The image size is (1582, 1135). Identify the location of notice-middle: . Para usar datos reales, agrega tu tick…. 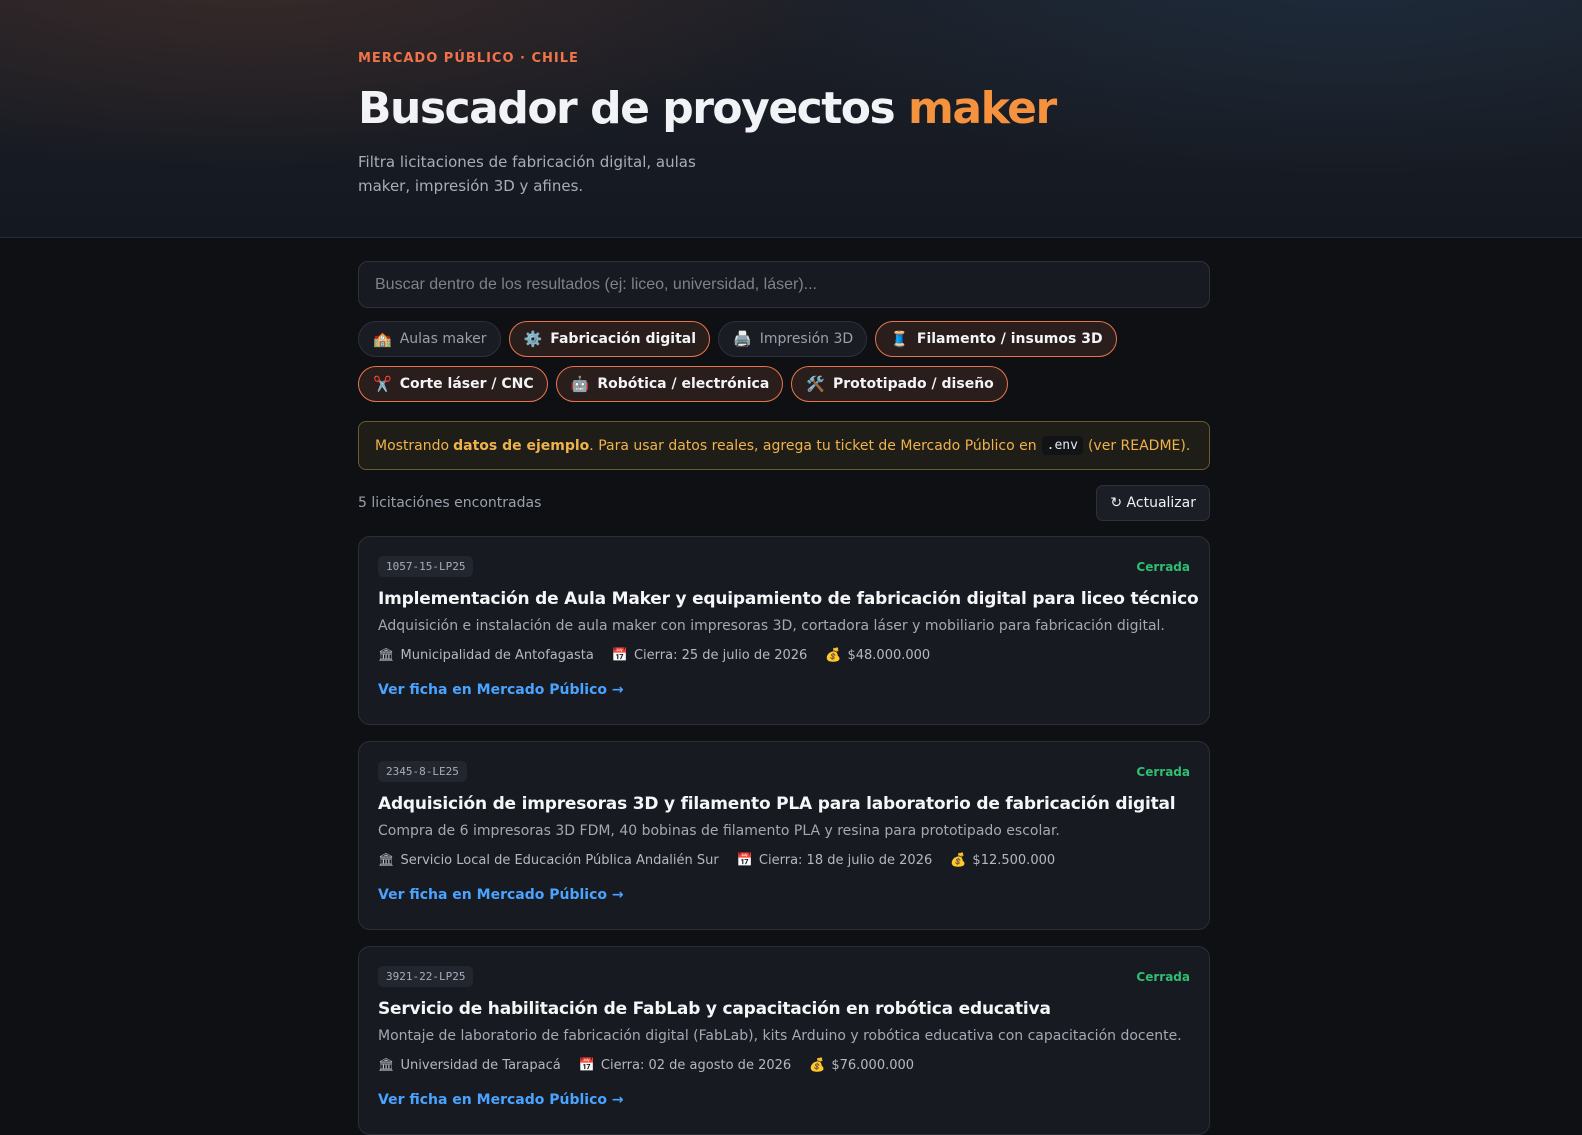
(813, 445).